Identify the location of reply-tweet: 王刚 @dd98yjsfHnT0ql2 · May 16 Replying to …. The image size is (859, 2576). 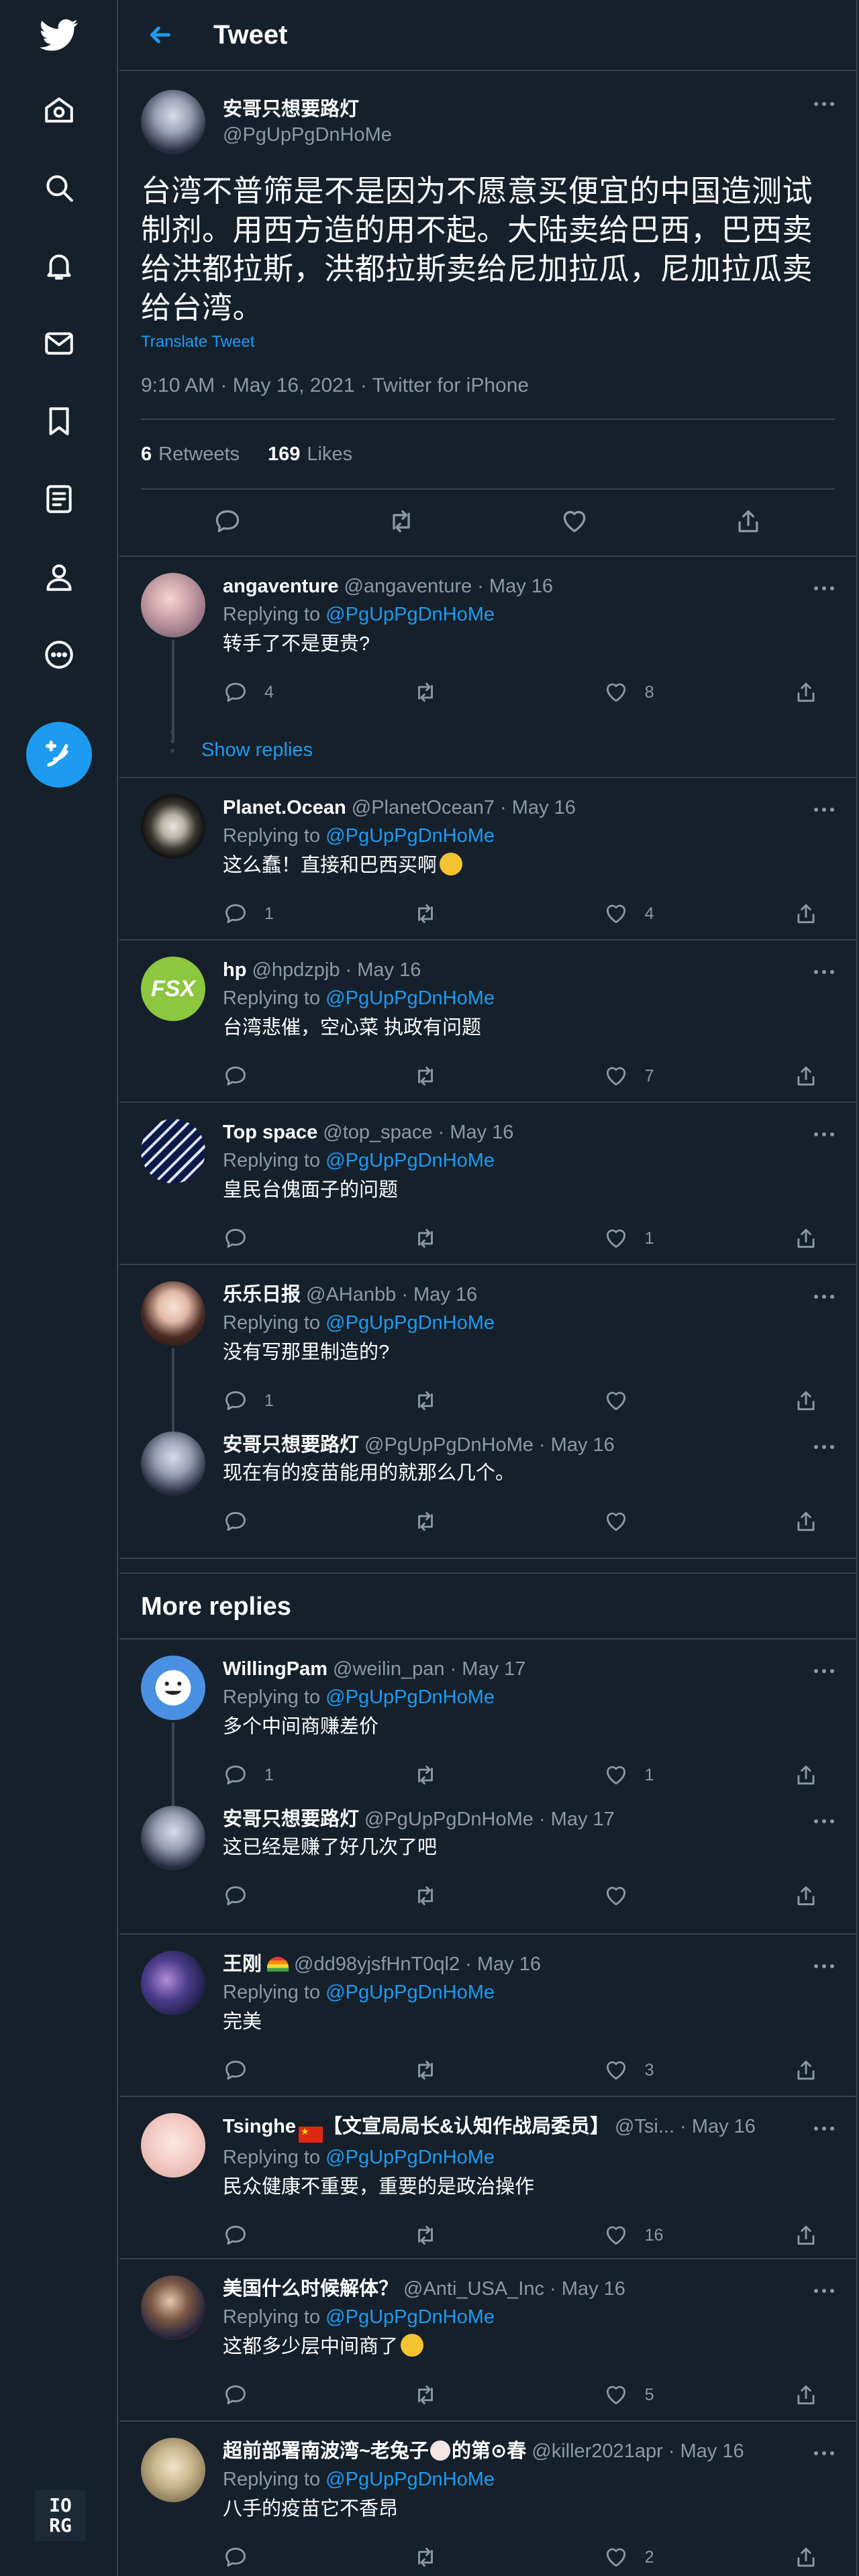
(488, 2015).